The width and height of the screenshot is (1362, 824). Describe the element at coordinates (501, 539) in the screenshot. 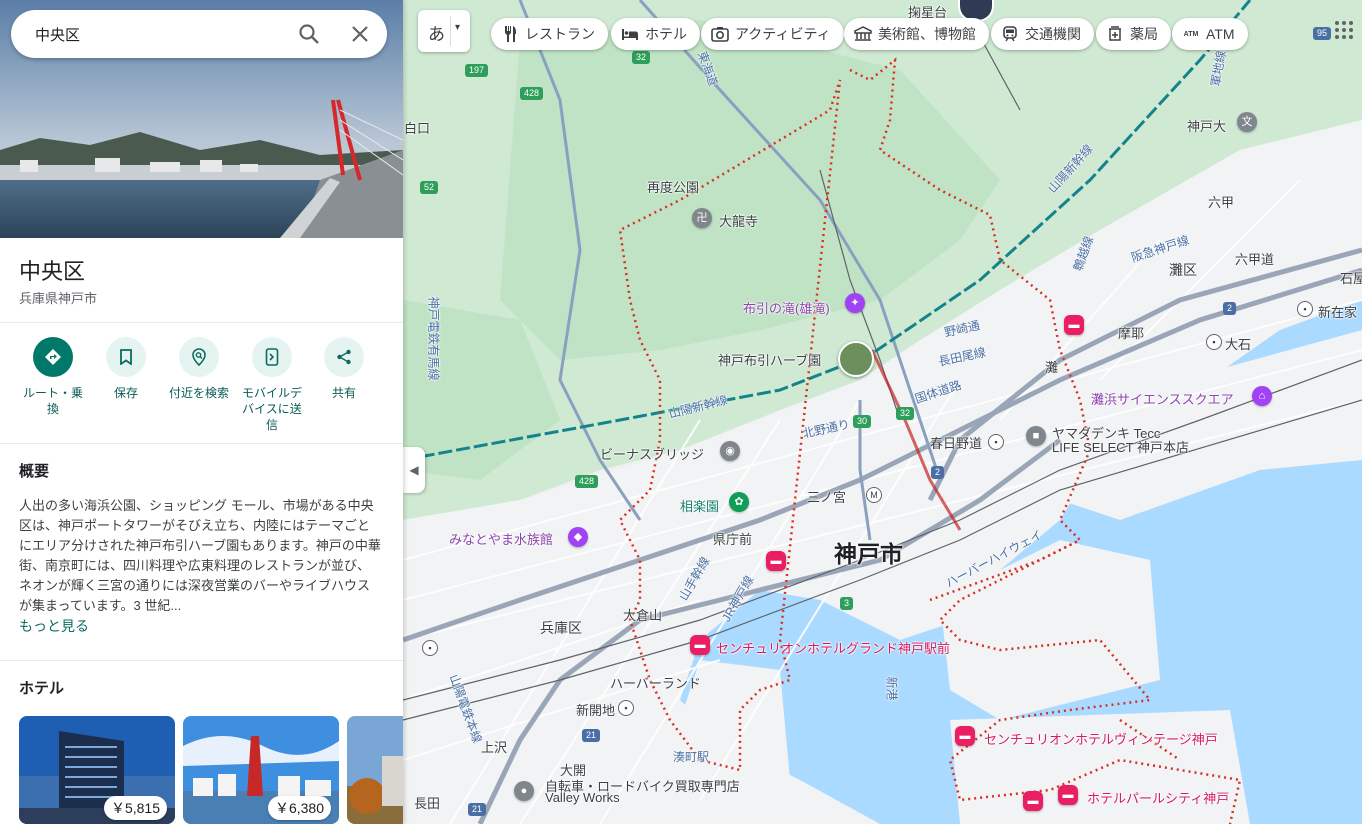

I see `label-minatoyama: みなとやま水族館` at that location.